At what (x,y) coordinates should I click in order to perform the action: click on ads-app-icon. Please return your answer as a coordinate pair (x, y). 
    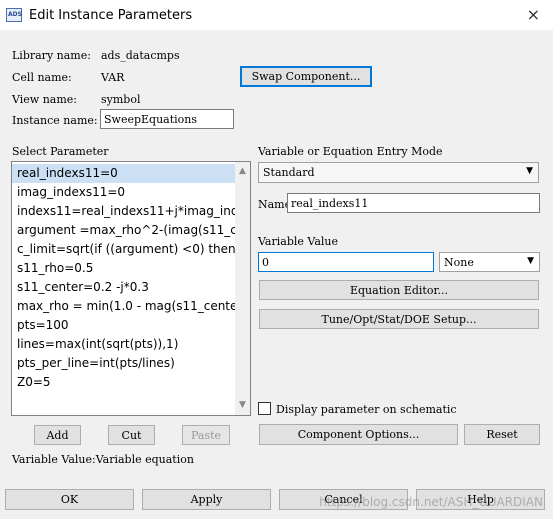
    Looking at the image, I should click on (14, 15).